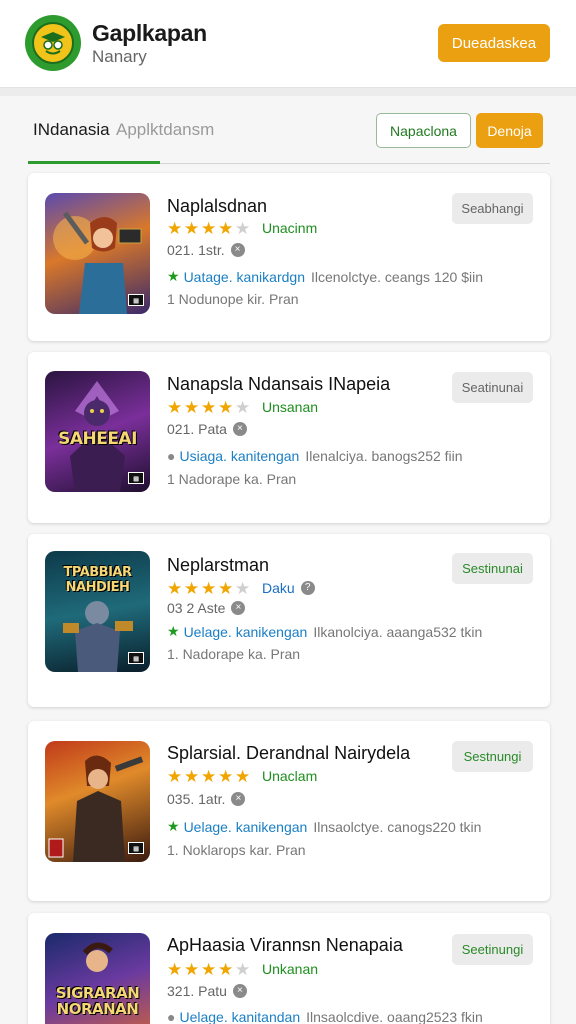 This screenshot has height=1024, width=576. I want to click on rating-label: Unkanan, so click(290, 969).